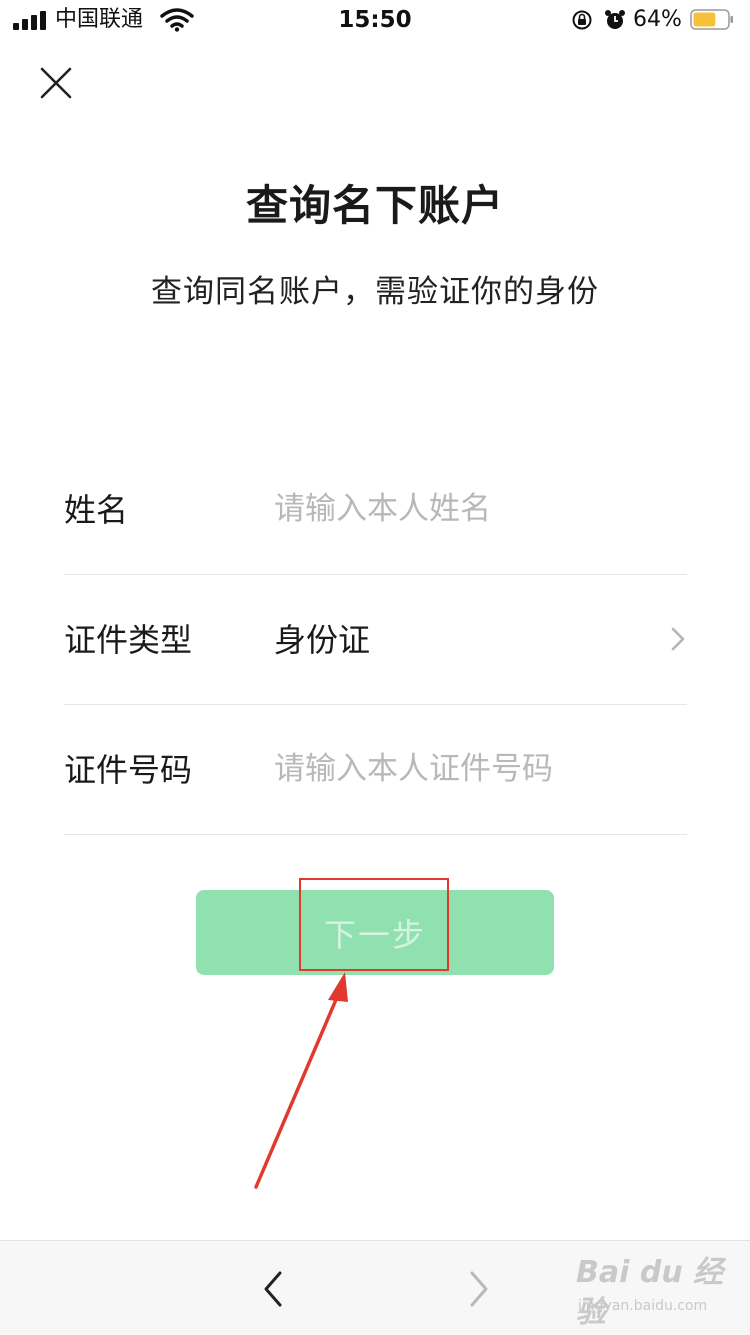 This screenshot has height=1335, width=750. I want to click on battery-percent: 64%, so click(657, 19).